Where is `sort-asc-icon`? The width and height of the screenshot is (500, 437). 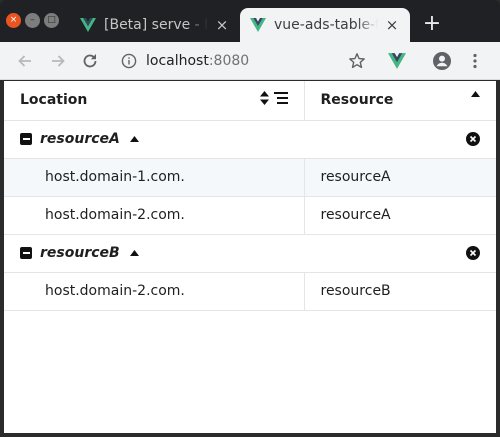
sort-asc-icon is located at coordinates (475, 94).